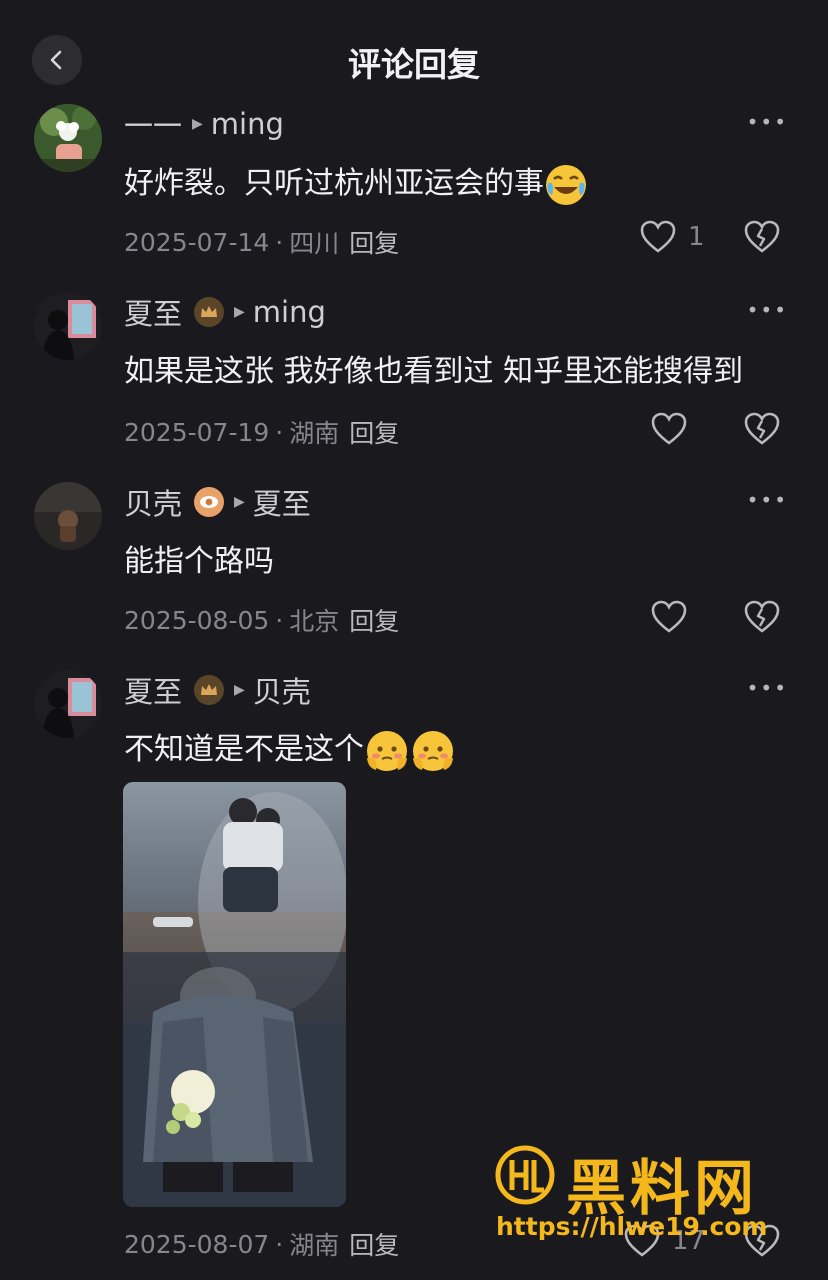 Image resolution: width=828 pixels, height=1280 pixels. I want to click on top-bar: 评论回复, so click(414, 55).